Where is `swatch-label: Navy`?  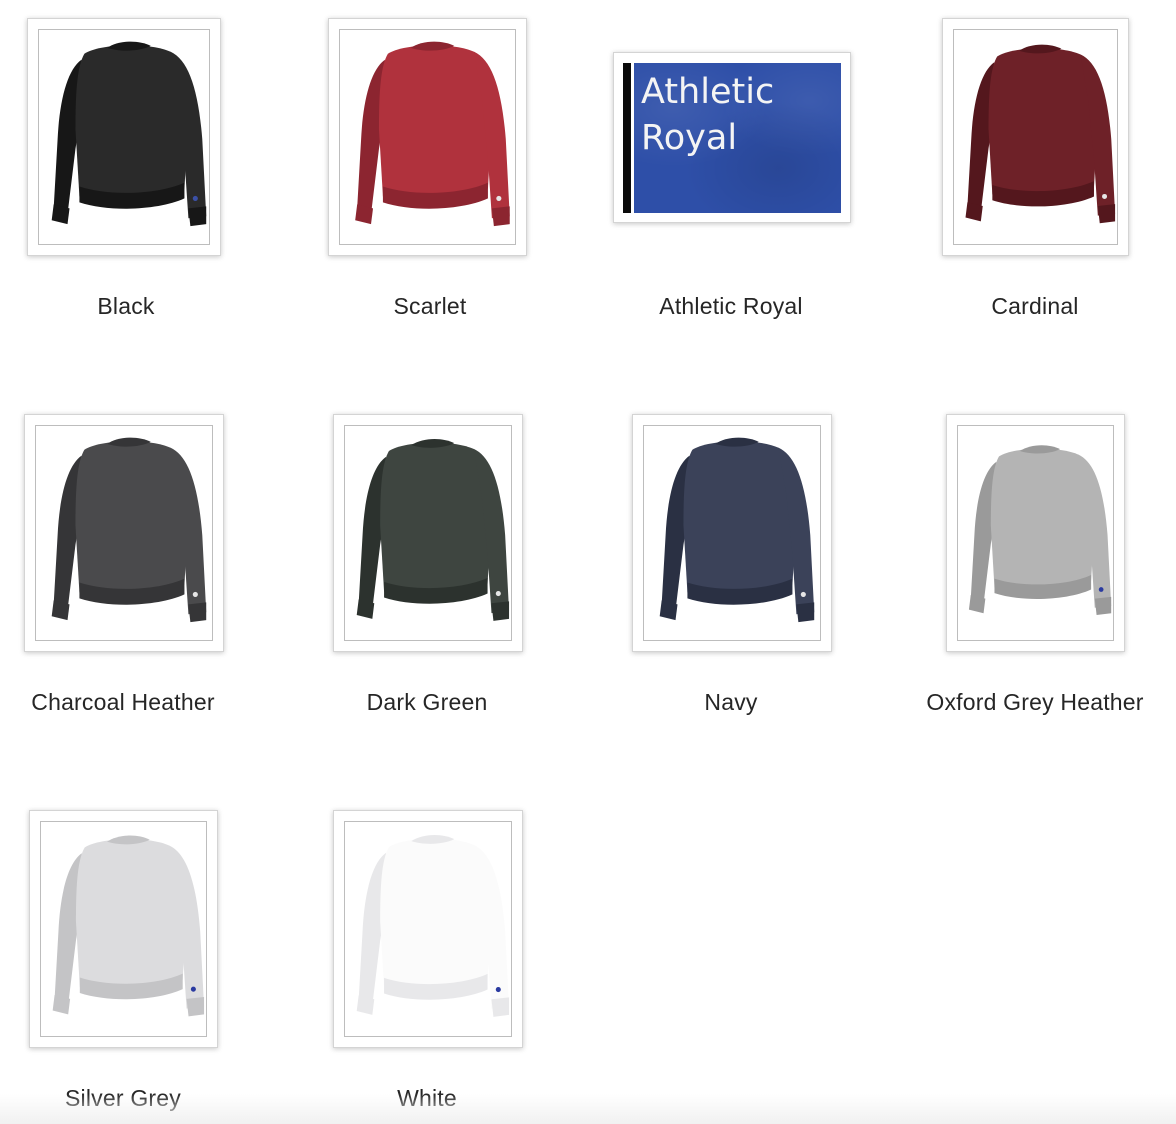
swatch-label: Navy is located at coordinates (731, 702).